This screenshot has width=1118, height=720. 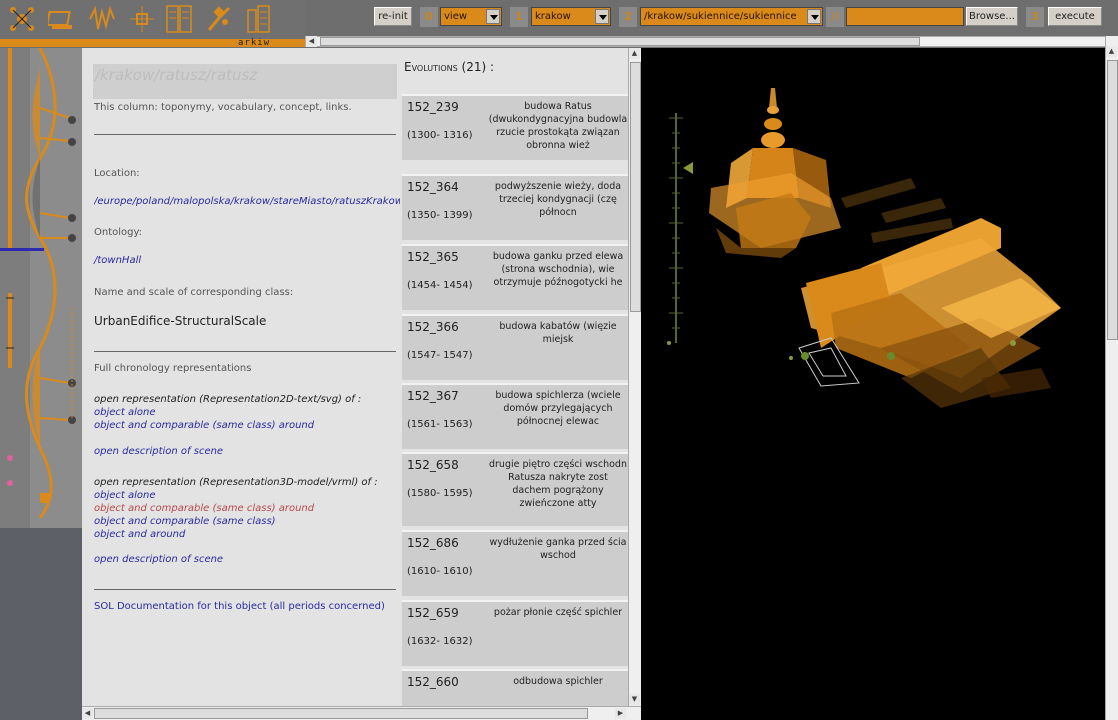 I want to click on step-2-label: 2, so click(x=628, y=17).